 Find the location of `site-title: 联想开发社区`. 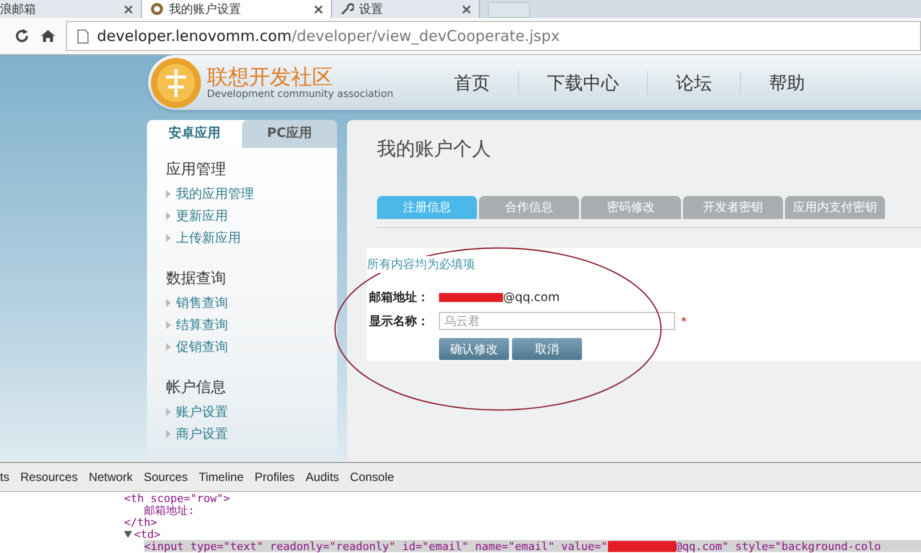

site-title: 联想开发社区 is located at coordinates (270, 77).